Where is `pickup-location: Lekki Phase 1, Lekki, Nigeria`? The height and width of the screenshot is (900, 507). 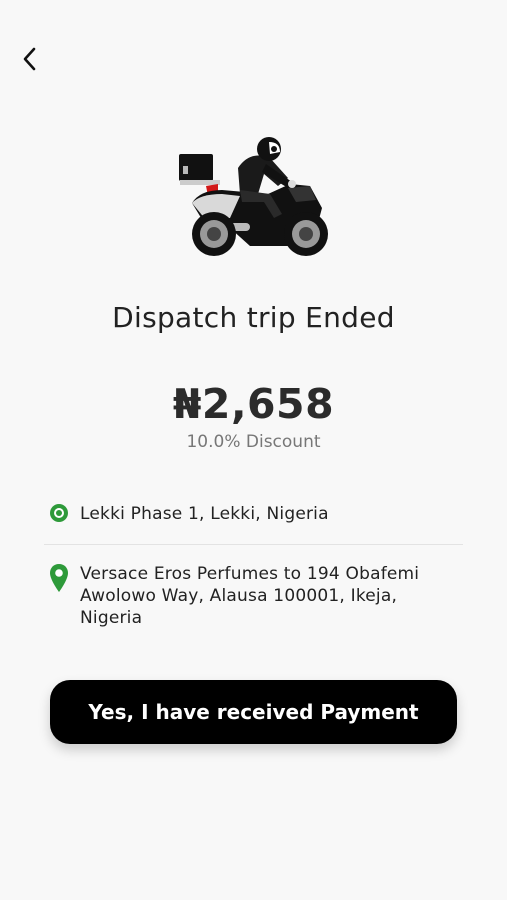 pickup-location: Lekki Phase 1, Lekki, Nigeria is located at coordinates (255, 514).